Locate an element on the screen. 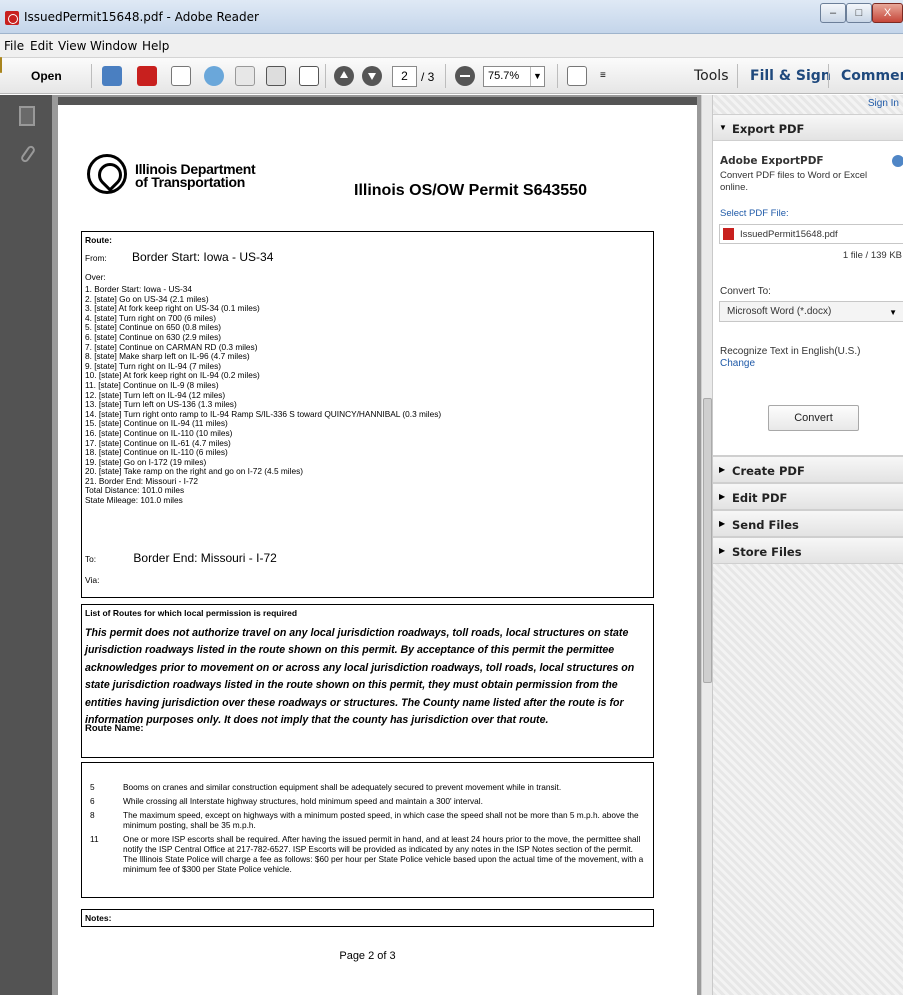  menu-help: Help is located at coordinates (155, 46).